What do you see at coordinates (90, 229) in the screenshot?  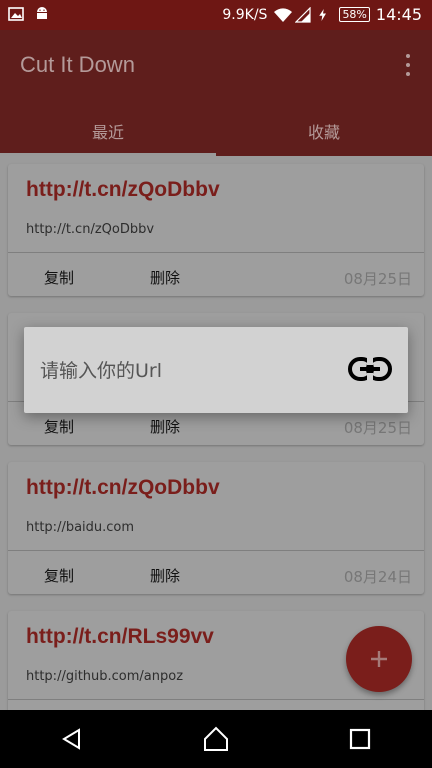 I see `original-url: http://t.cn/zQoDbbv` at bounding box center [90, 229].